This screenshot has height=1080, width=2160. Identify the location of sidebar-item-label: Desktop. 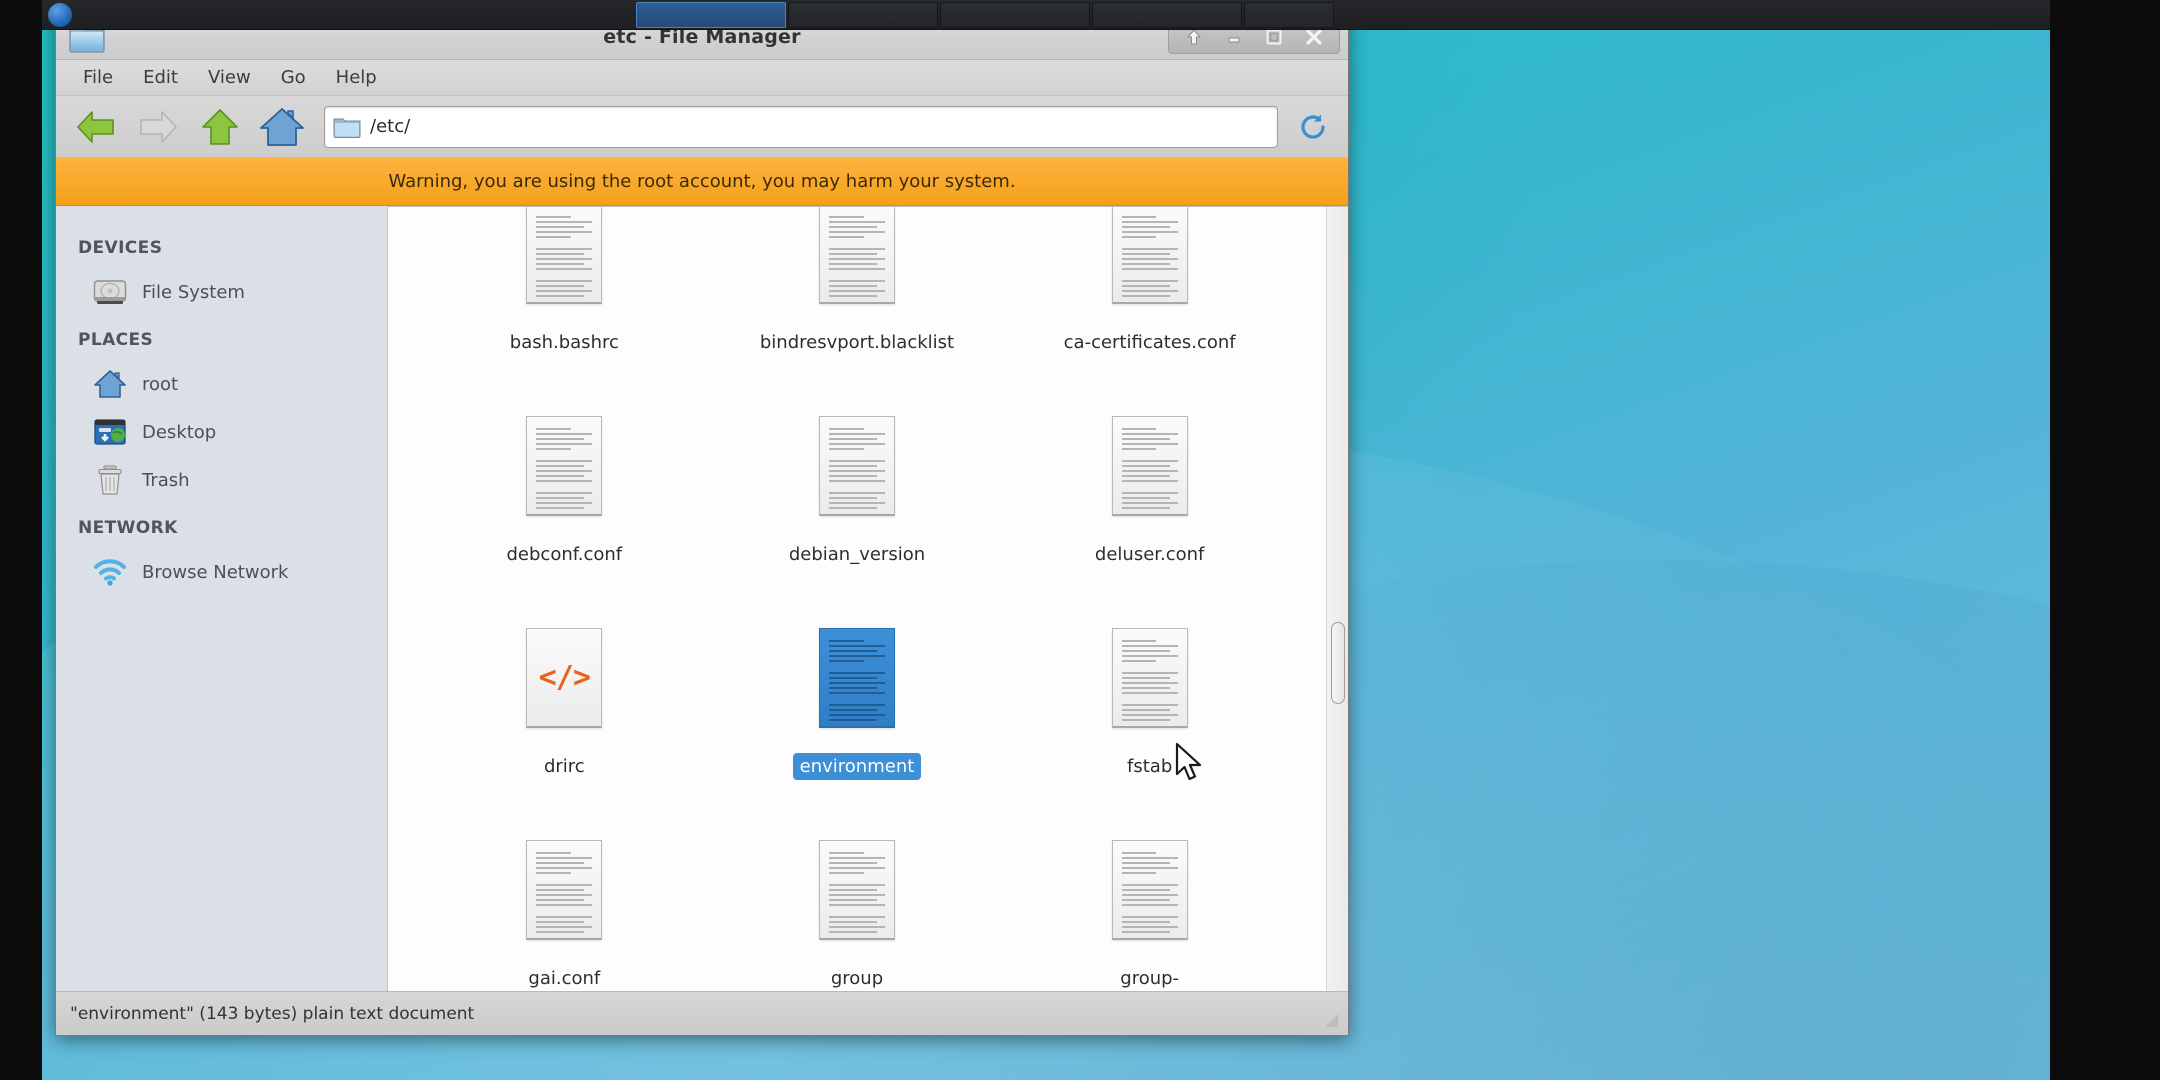
(179, 432).